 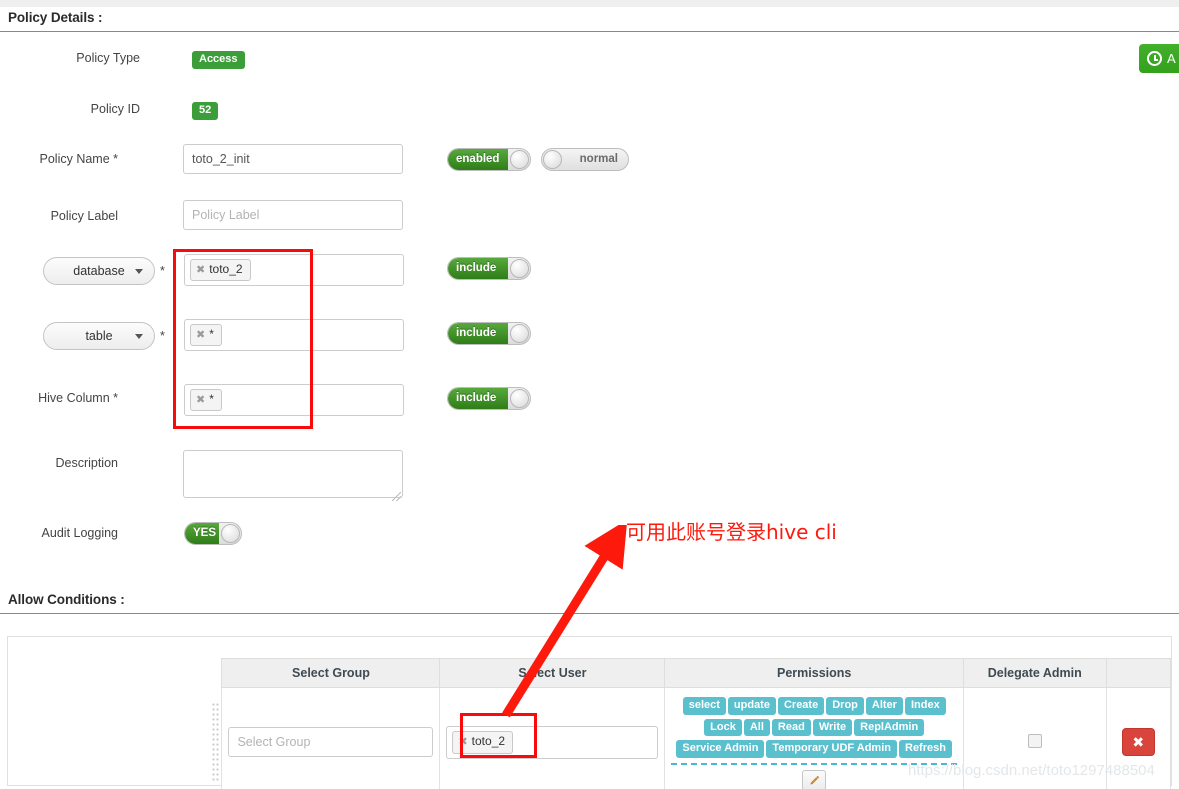 I want to click on resource-include-toggle-database: include, so click(x=489, y=268).